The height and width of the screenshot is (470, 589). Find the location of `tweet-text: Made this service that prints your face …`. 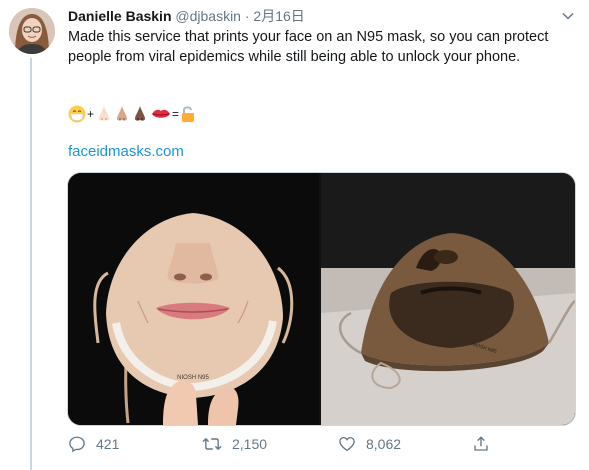

tweet-text: Made this service that prints your face … is located at coordinates (308, 47).